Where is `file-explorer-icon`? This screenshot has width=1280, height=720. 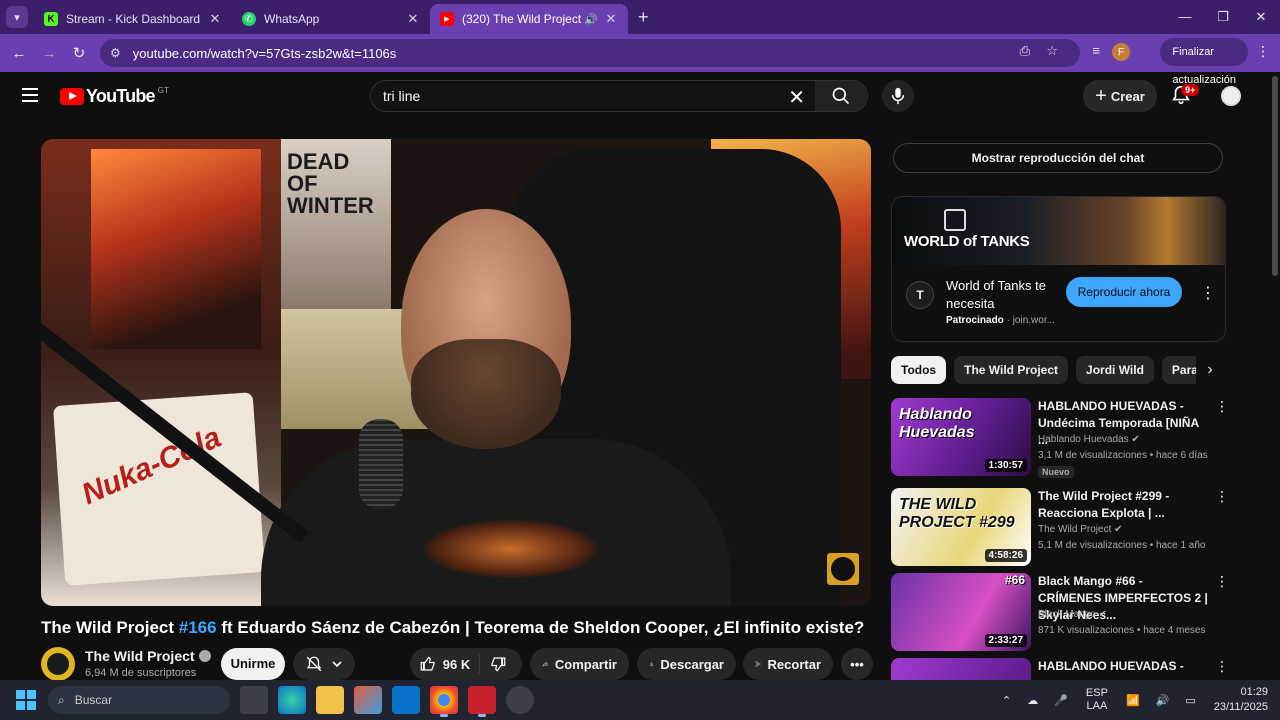
file-explorer-icon is located at coordinates (330, 700).